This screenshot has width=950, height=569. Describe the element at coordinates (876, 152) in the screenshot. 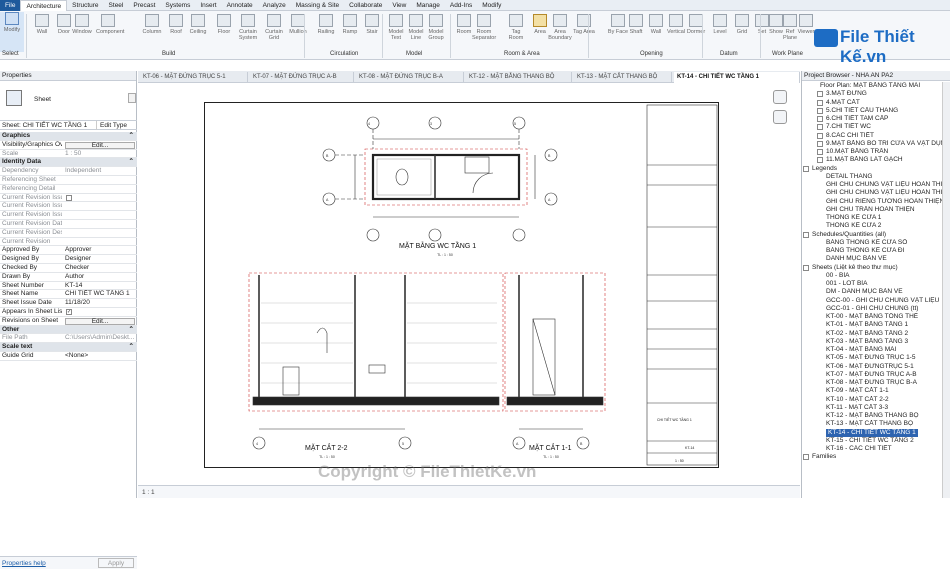

I see `browser-item: 10.MẶT BẰNG TRẦN` at that location.